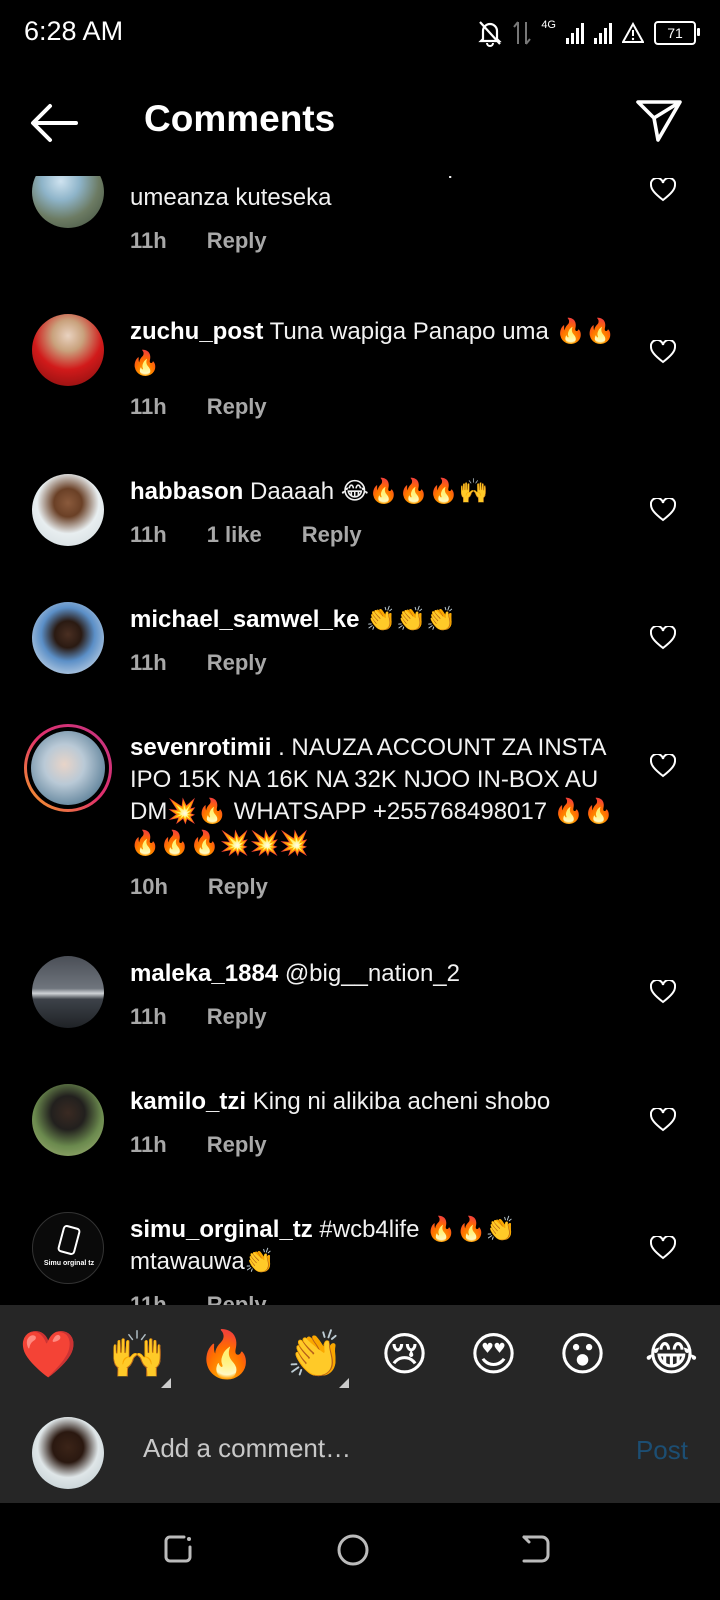  Describe the element at coordinates (369, 491) in the screenshot. I see `comment-body: Daaaah 😂🔥🔥🔥🙌` at that location.